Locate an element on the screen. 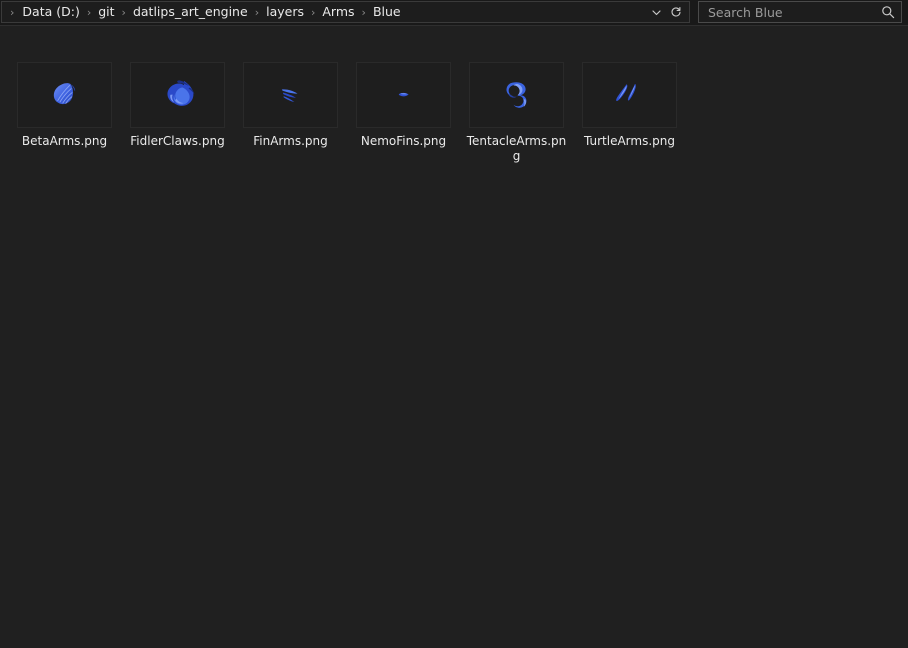  small-fin-thumbnail is located at coordinates (403, 94).